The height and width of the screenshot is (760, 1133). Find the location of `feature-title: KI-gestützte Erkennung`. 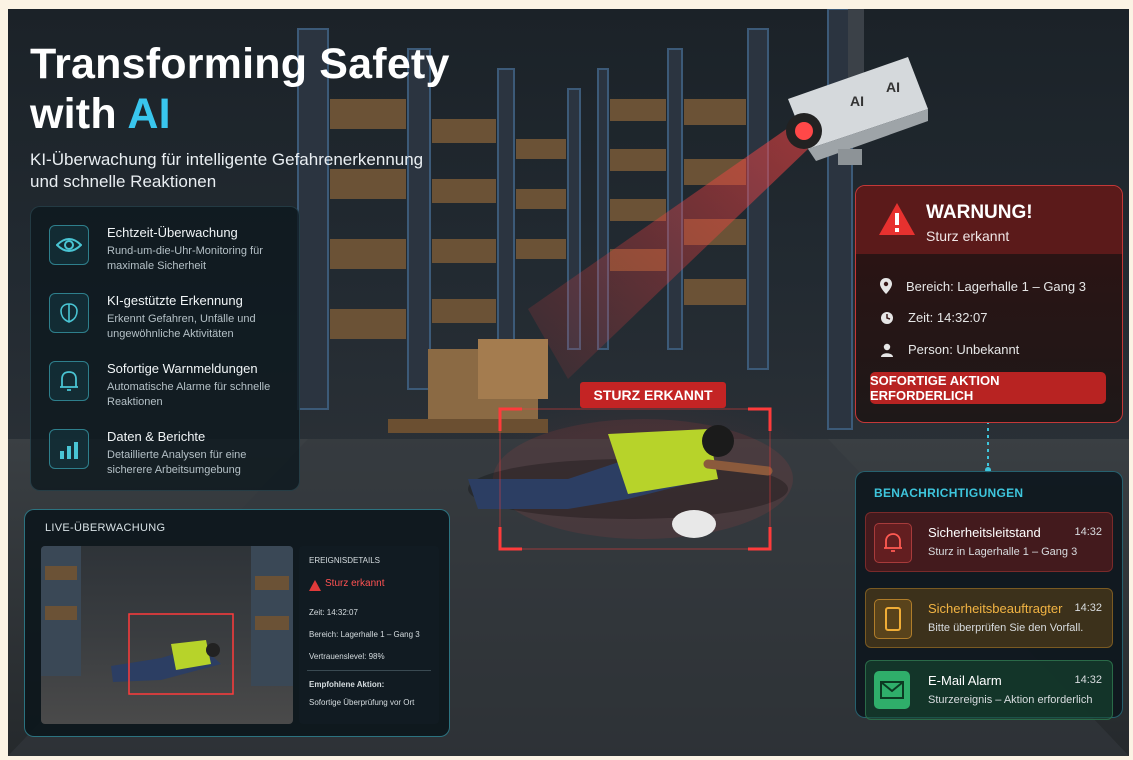

feature-title: KI-gestützte Erkennung is located at coordinates (175, 300).